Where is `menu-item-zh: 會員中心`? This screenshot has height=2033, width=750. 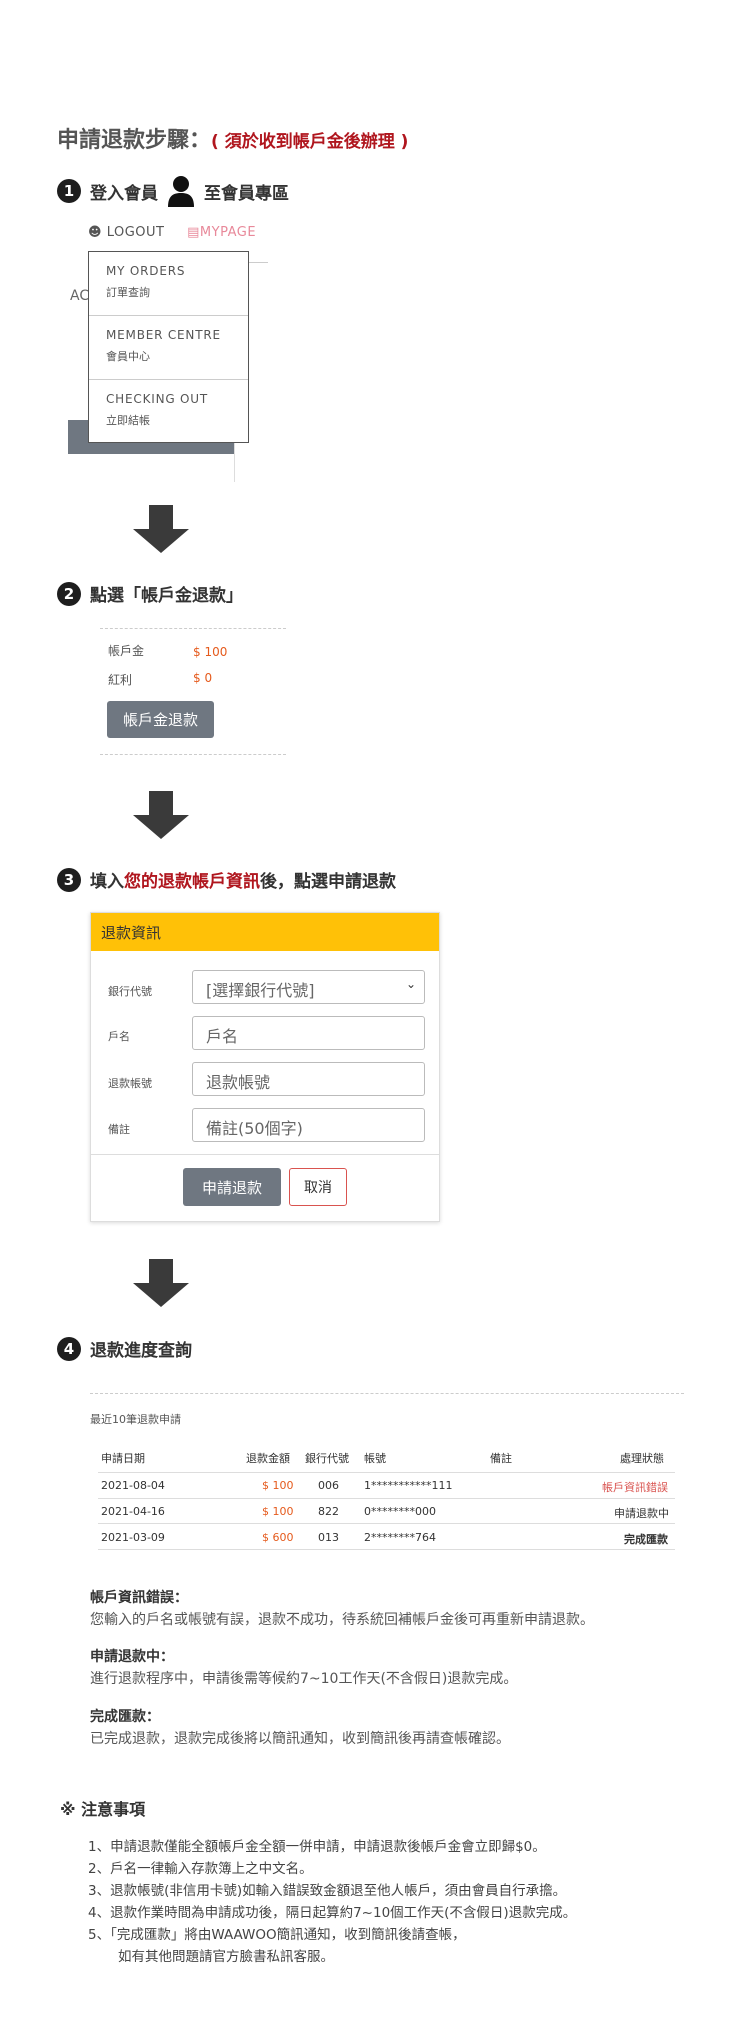
menu-item-zh: 會員中心 is located at coordinates (128, 356).